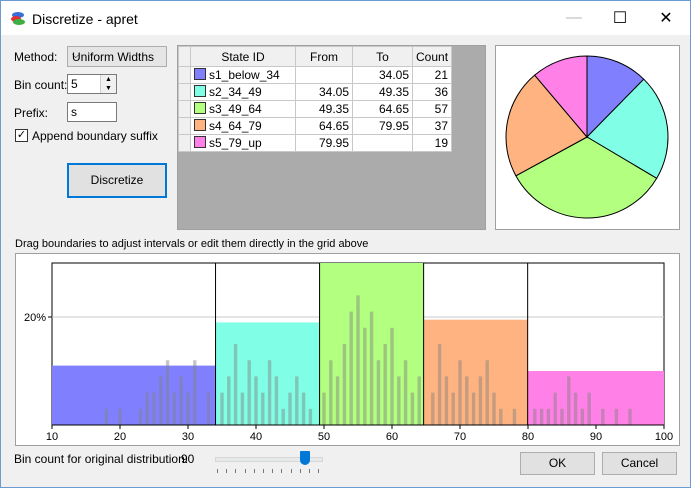  I want to click on discretize-button: Discretize, so click(117, 180).